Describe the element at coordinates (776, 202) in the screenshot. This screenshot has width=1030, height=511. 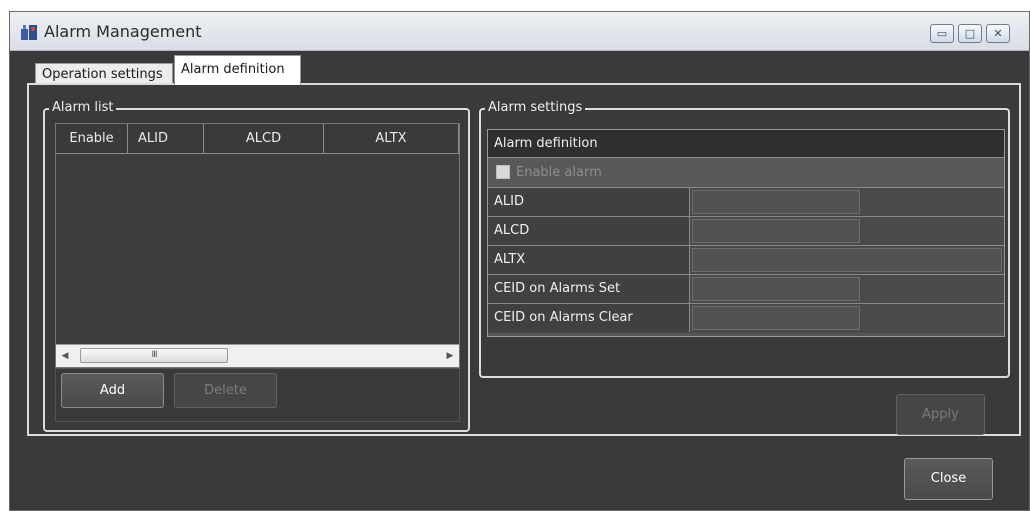
I see `alid-input` at that location.